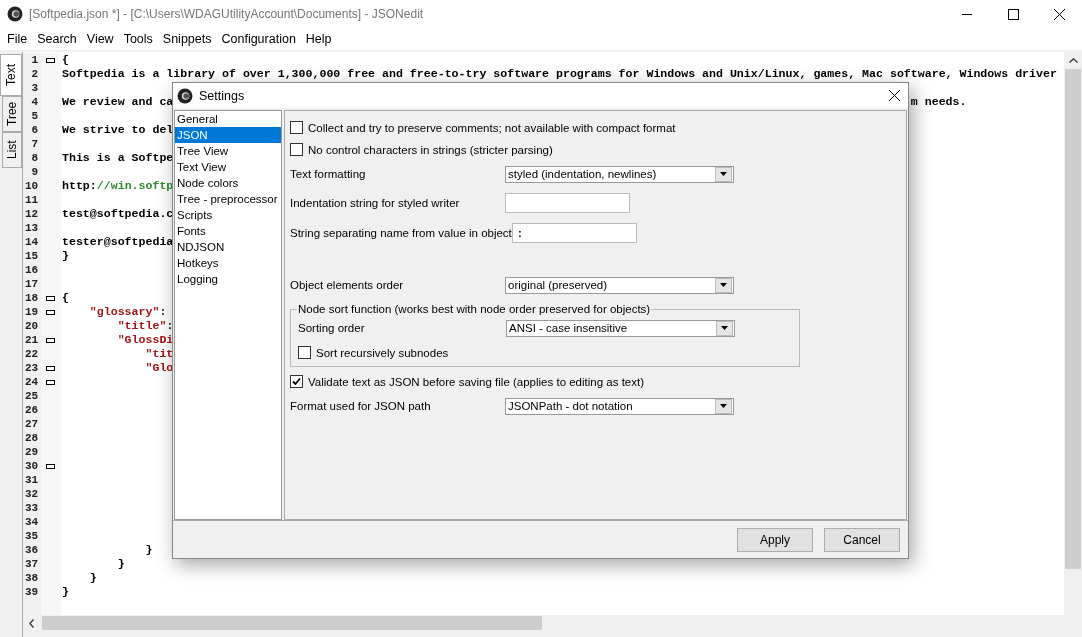 Image resolution: width=1082 pixels, height=637 pixels. I want to click on line-number: 20, so click(31, 326).